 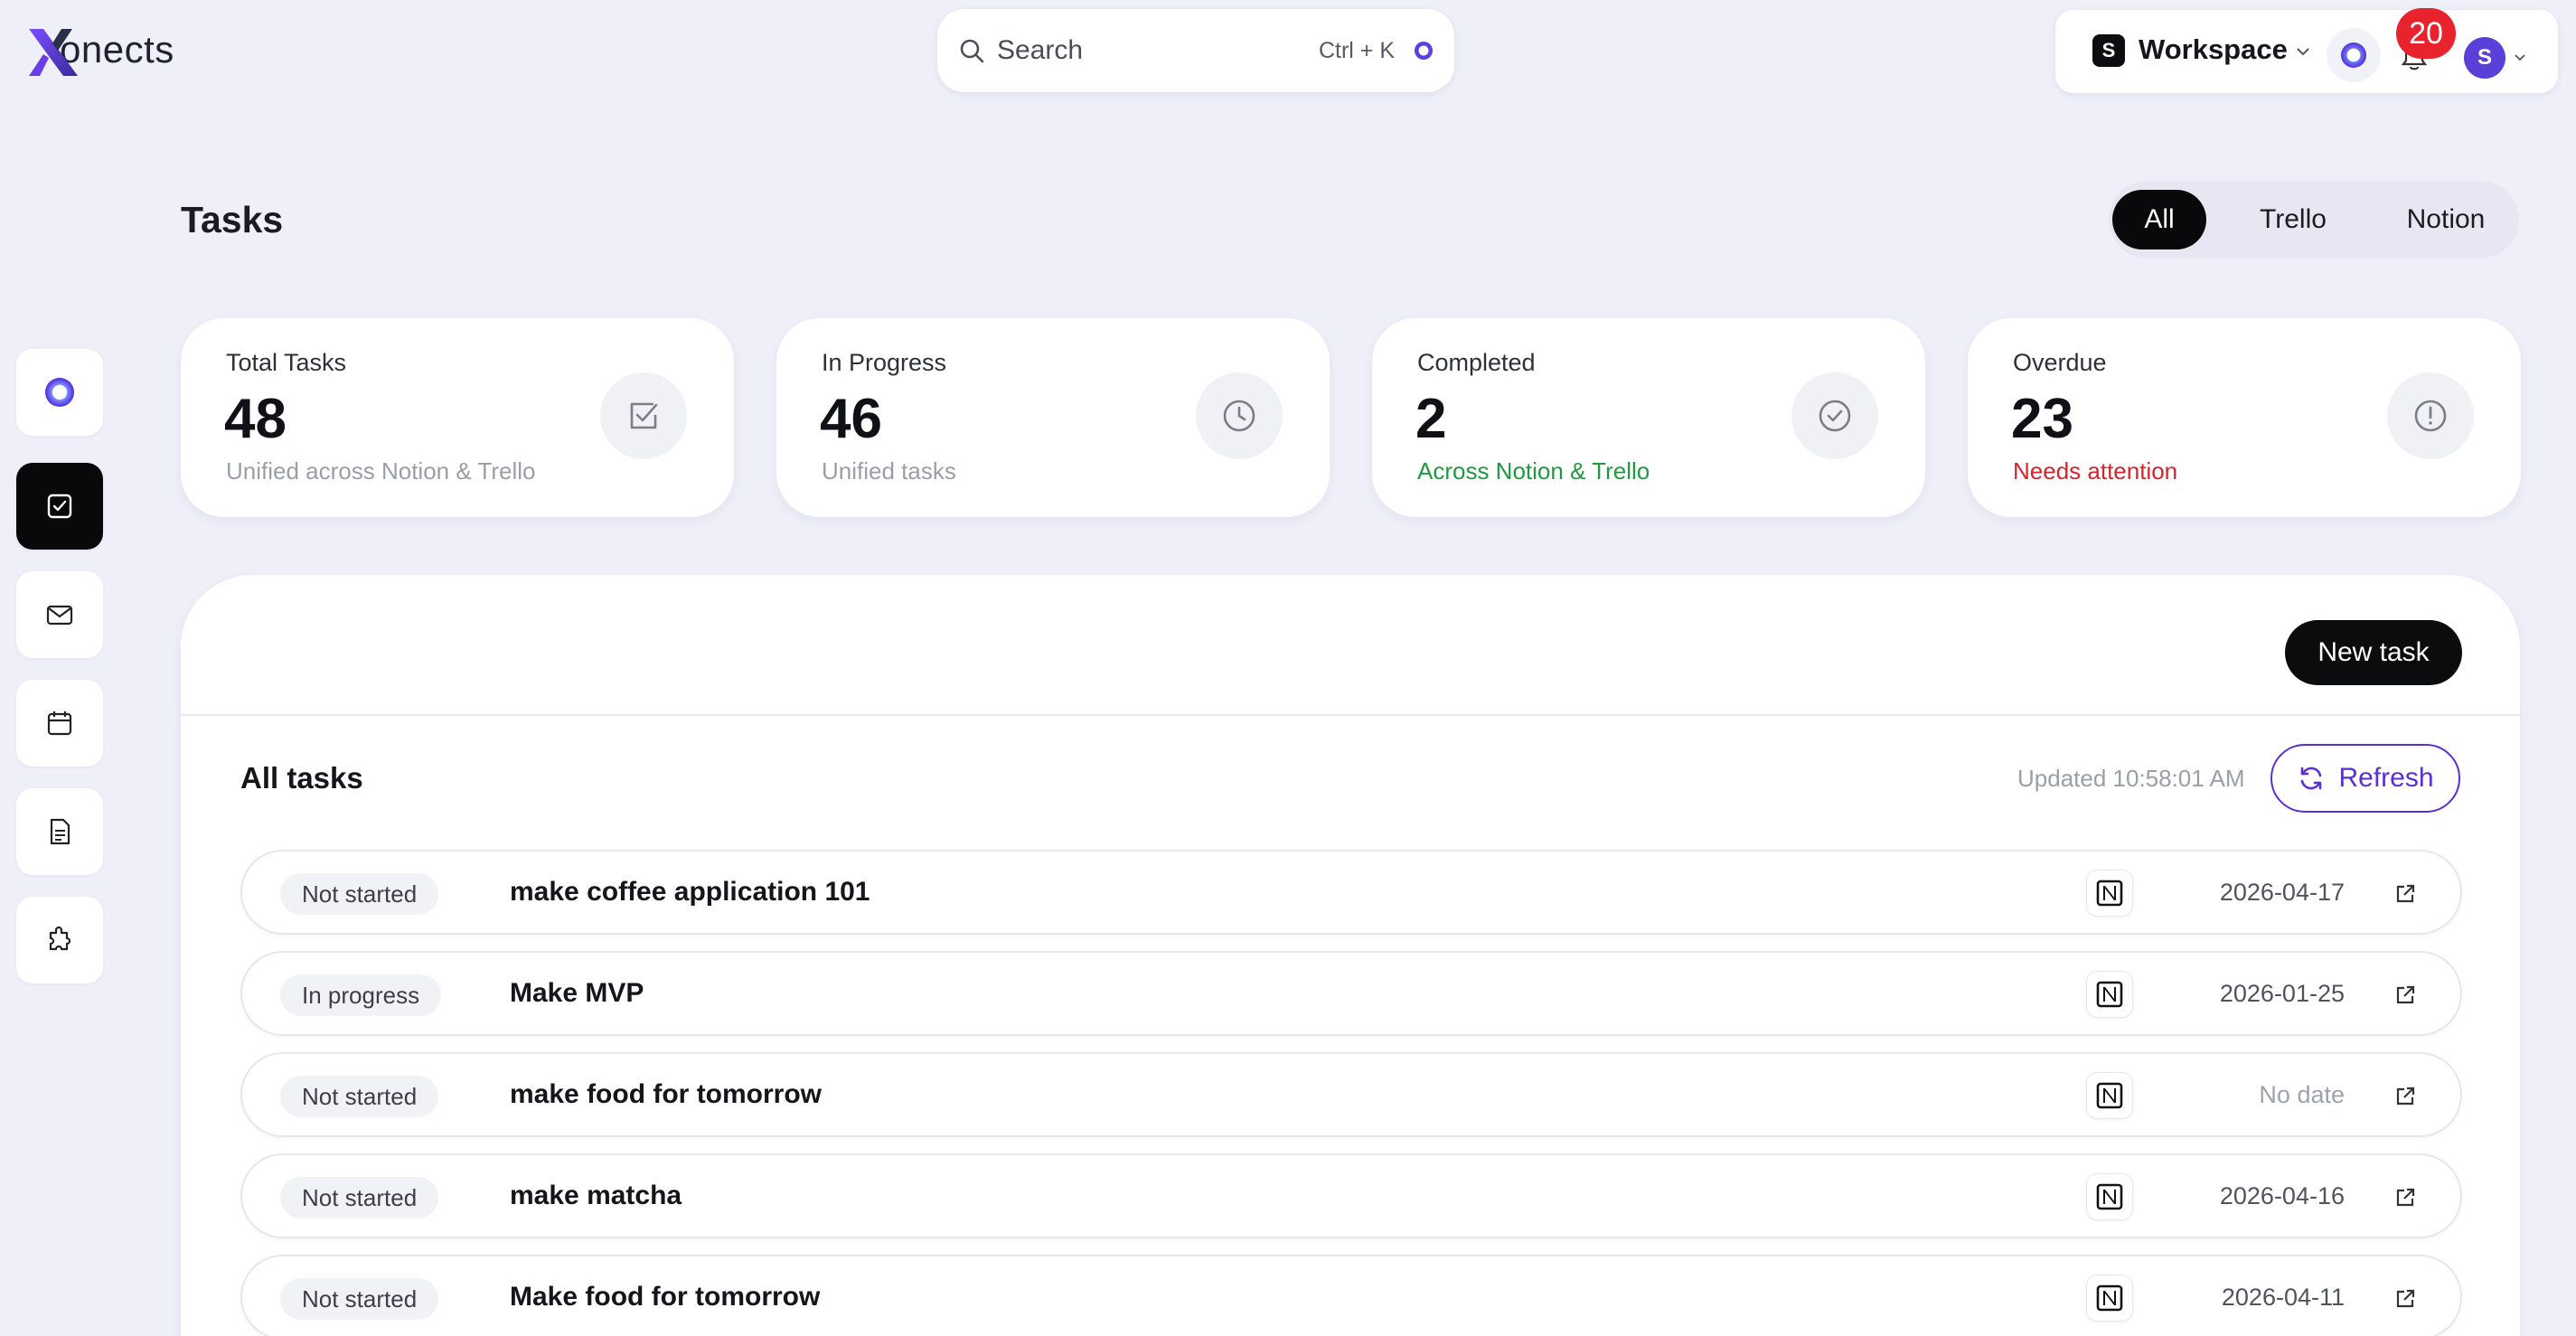 What do you see at coordinates (233, 219) in the screenshot?
I see `page-title: Tasks` at bounding box center [233, 219].